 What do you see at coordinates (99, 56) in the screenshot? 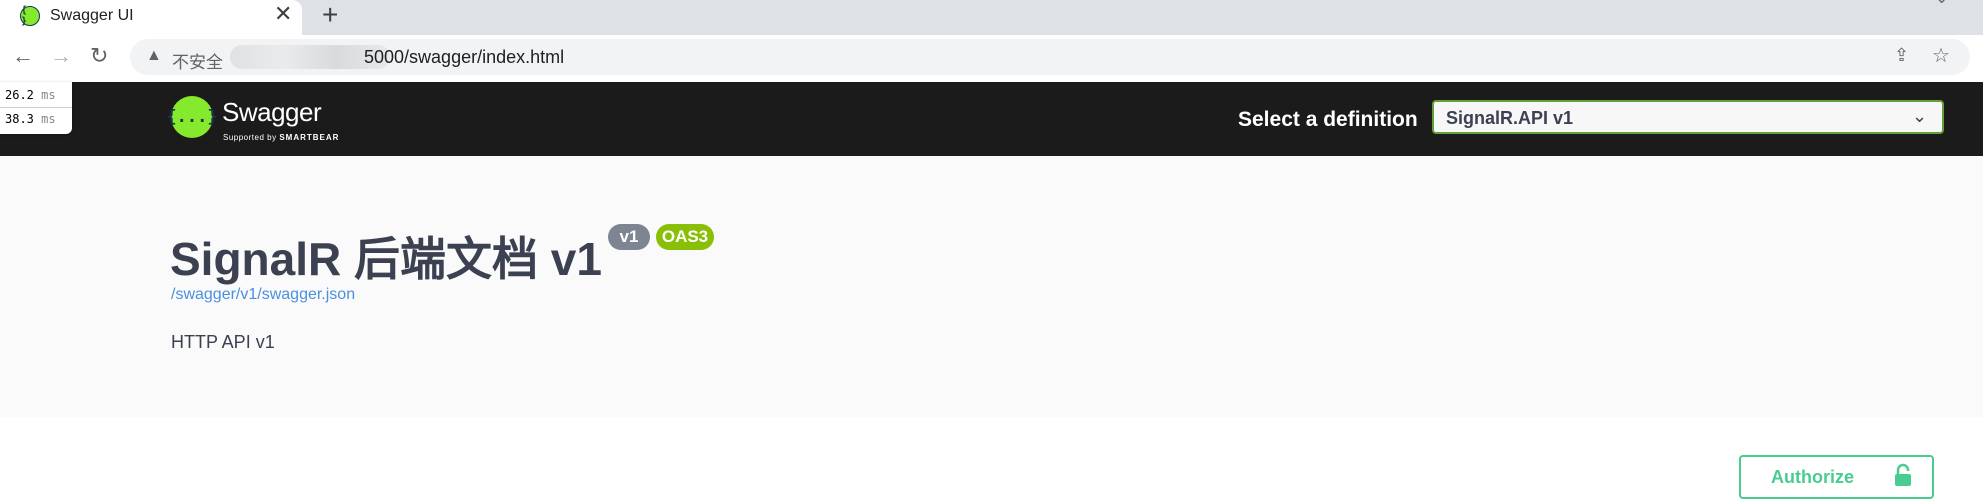
I see `reload-icon: ↻` at bounding box center [99, 56].